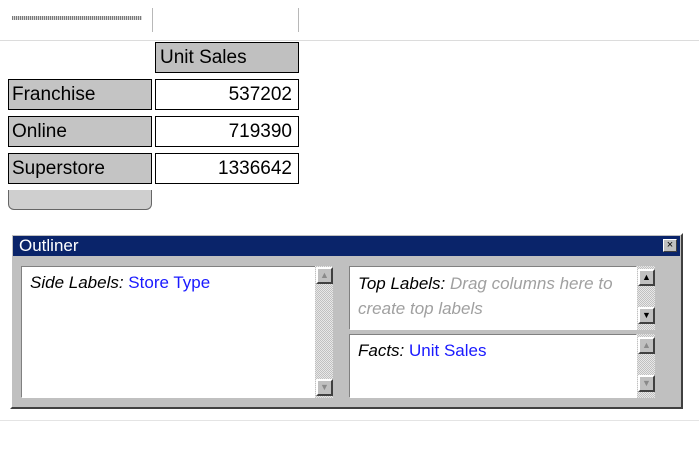 This screenshot has height=457, width=699. I want to click on top-labels-label: Top Labels:, so click(404, 283).